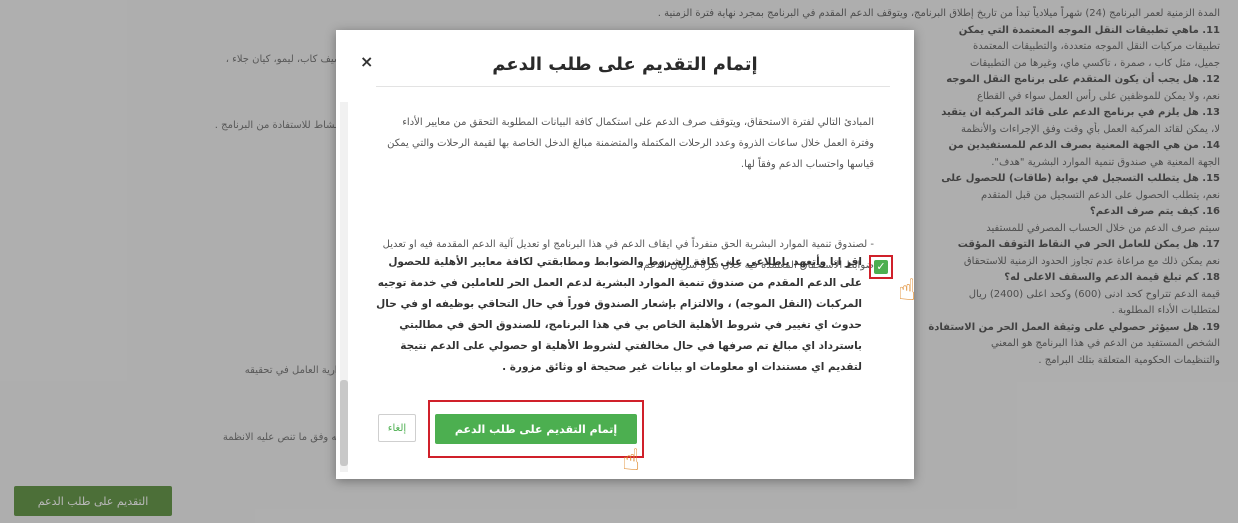 This screenshot has height=523, width=1238. Describe the element at coordinates (633, 86) in the screenshot. I see `title-divider` at that location.